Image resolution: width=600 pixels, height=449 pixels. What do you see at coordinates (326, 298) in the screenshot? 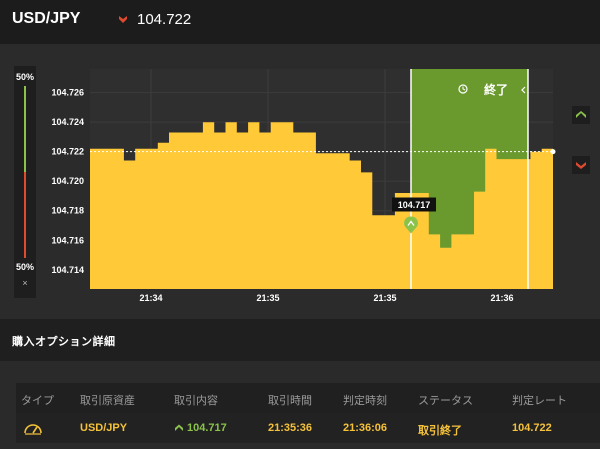
I see `x-axis-ticks: 21:34 21:35 21:35 21:36` at bounding box center [326, 298].